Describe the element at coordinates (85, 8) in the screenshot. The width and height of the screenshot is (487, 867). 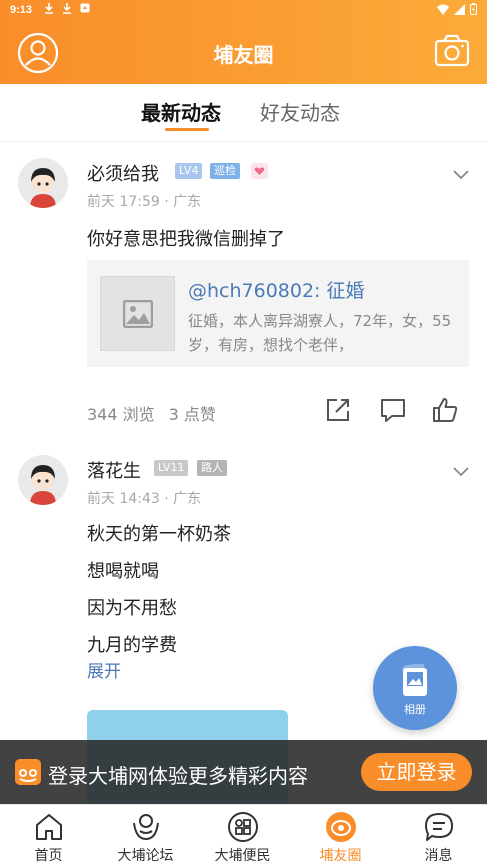
I see `notification-icon` at that location.